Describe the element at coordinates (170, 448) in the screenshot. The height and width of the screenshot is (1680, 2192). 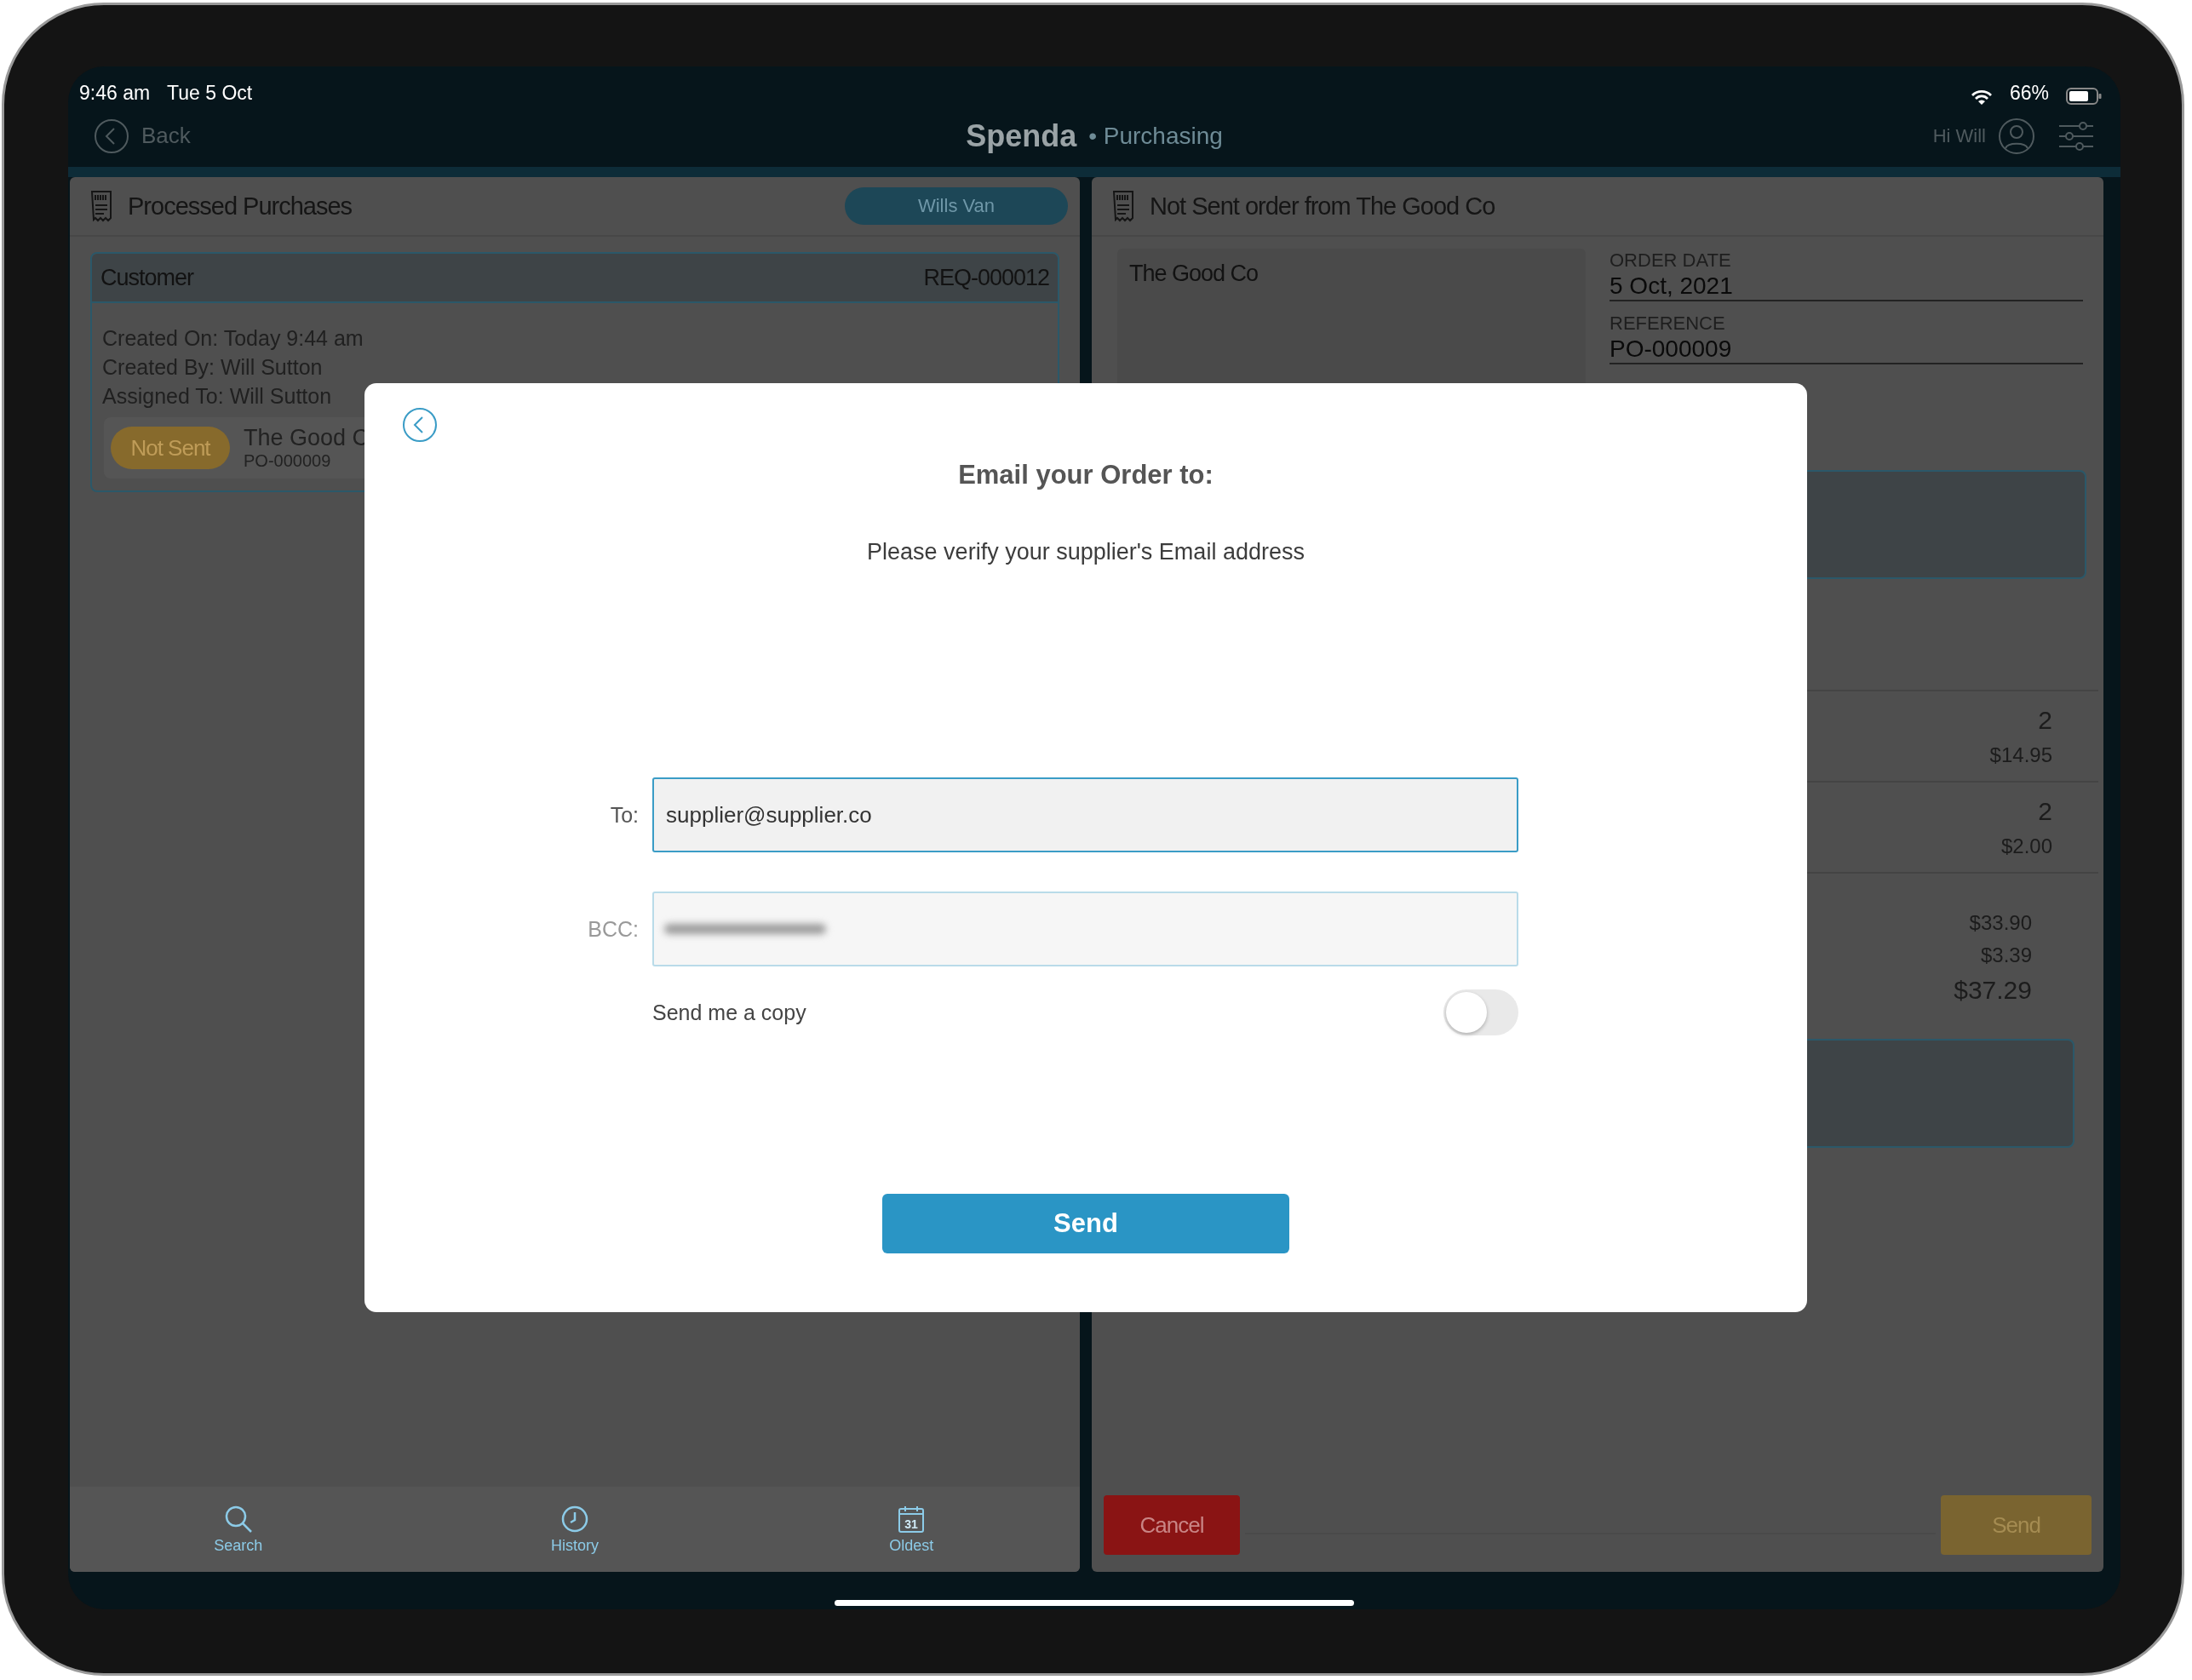
I see `status-badge: Not Sent` at that location.